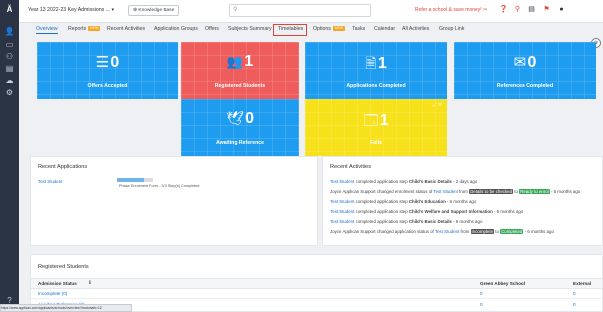 The height and width of the screenshot is (312, 603). I want to click on panel-title: Recent Activities, so click(351, 167).